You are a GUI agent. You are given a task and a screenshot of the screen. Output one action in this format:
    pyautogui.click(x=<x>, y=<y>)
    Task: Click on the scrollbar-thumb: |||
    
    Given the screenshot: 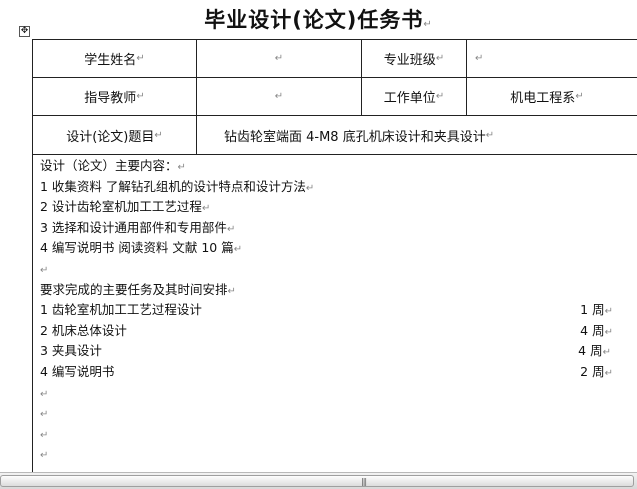 What is the action you would take?
    pyautogui.click(x=317, y=481)
    